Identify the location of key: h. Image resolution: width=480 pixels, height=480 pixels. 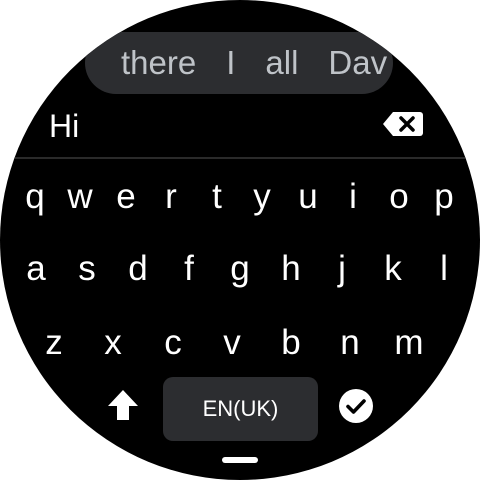
(291, 269).